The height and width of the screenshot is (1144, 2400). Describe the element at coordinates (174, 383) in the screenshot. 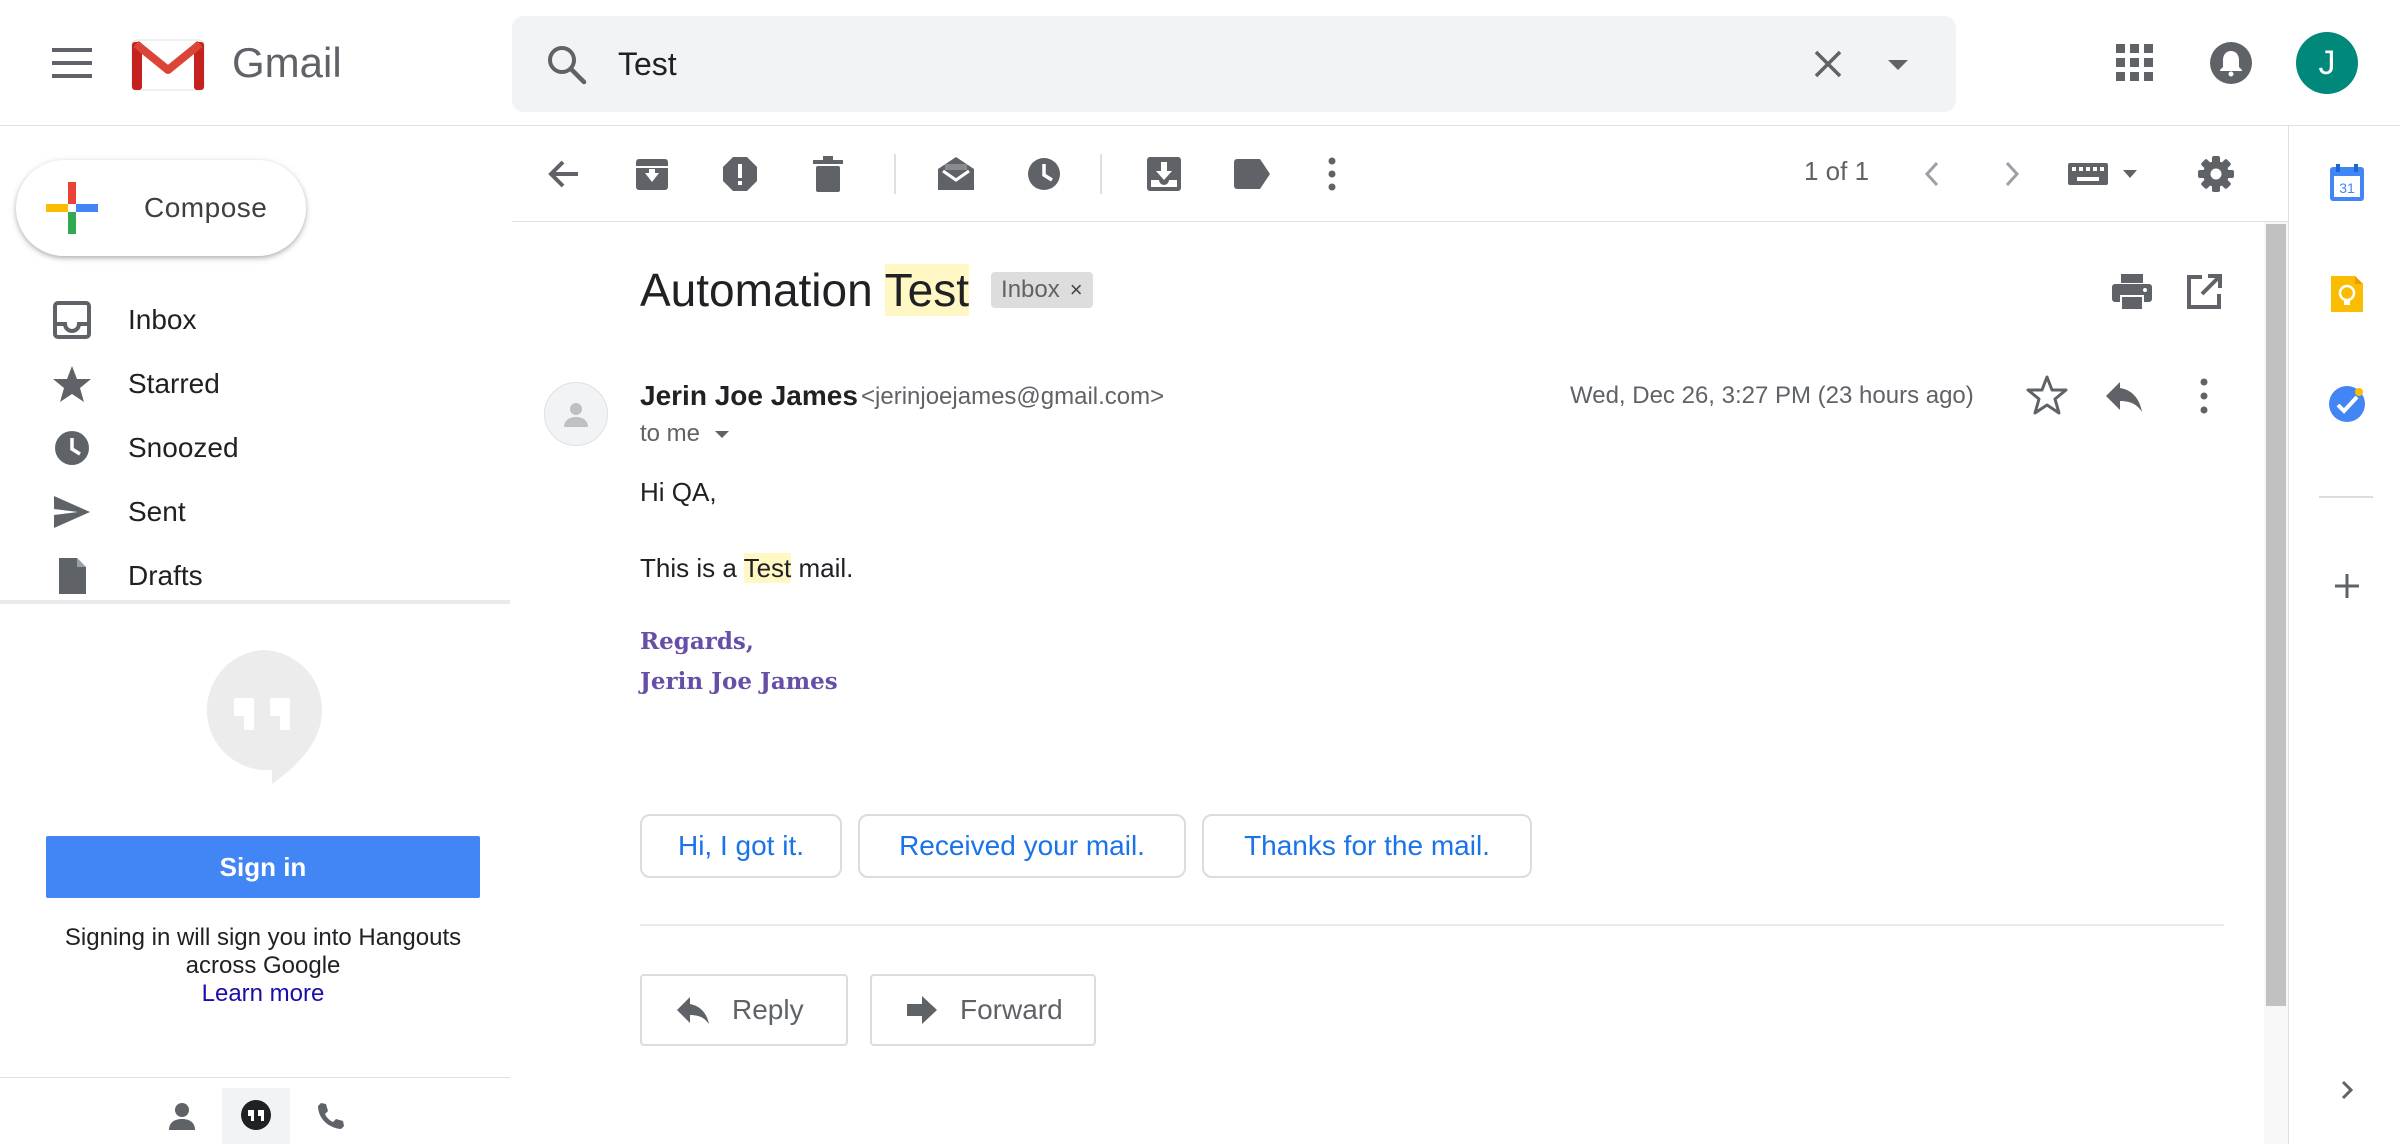

I see `sidebar-item-label: Starred` at that location.